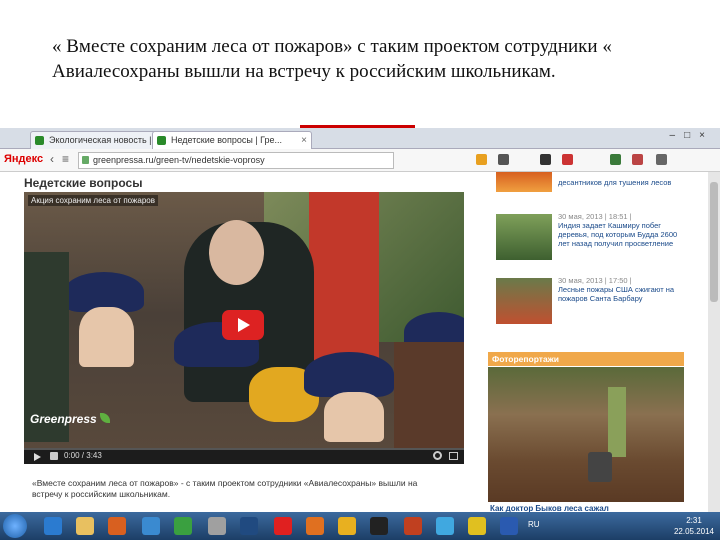  I want to click on greenpress-logo: Greenpress, so click(70, 419).